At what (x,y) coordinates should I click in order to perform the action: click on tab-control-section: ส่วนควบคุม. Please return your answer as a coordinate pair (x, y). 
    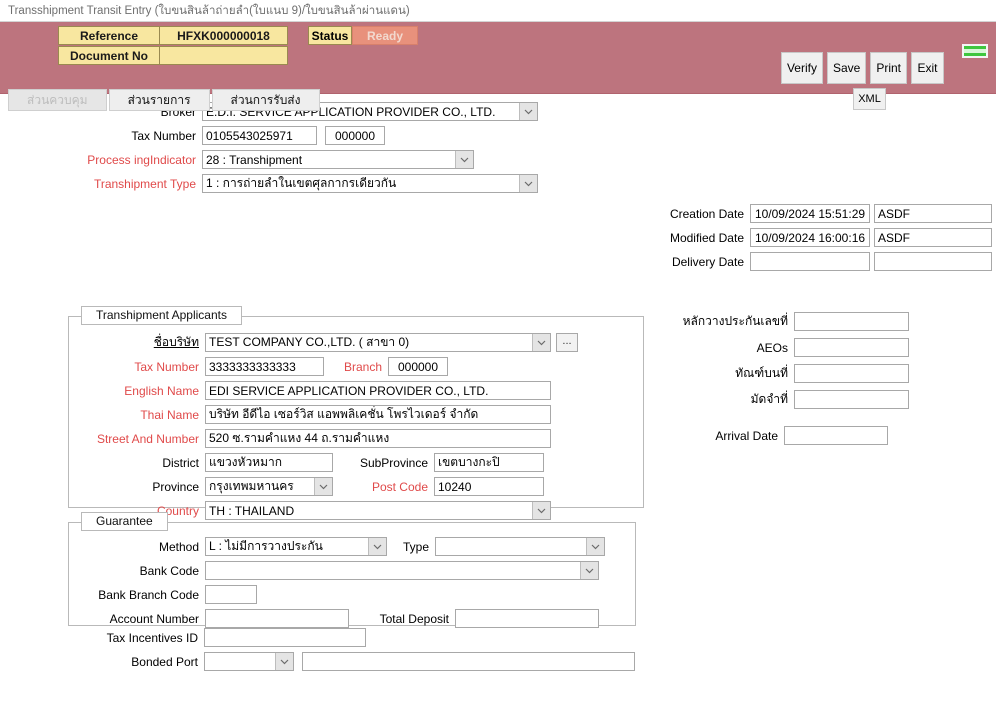
    Looking at the image, I should click on (57, 100).